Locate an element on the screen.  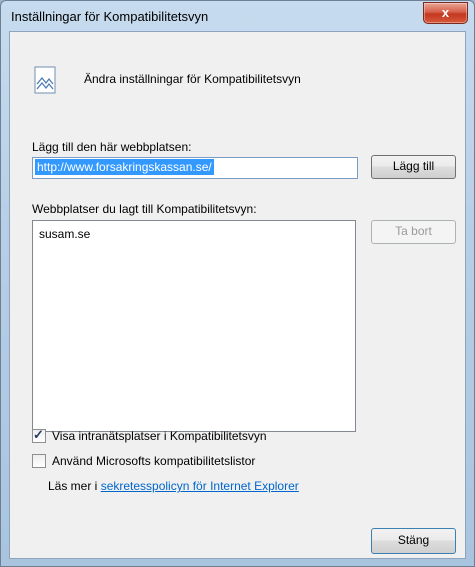
privacy-policy-link: sekretesspolicyn för Internet Explorer is located at coordinates (200, 486).